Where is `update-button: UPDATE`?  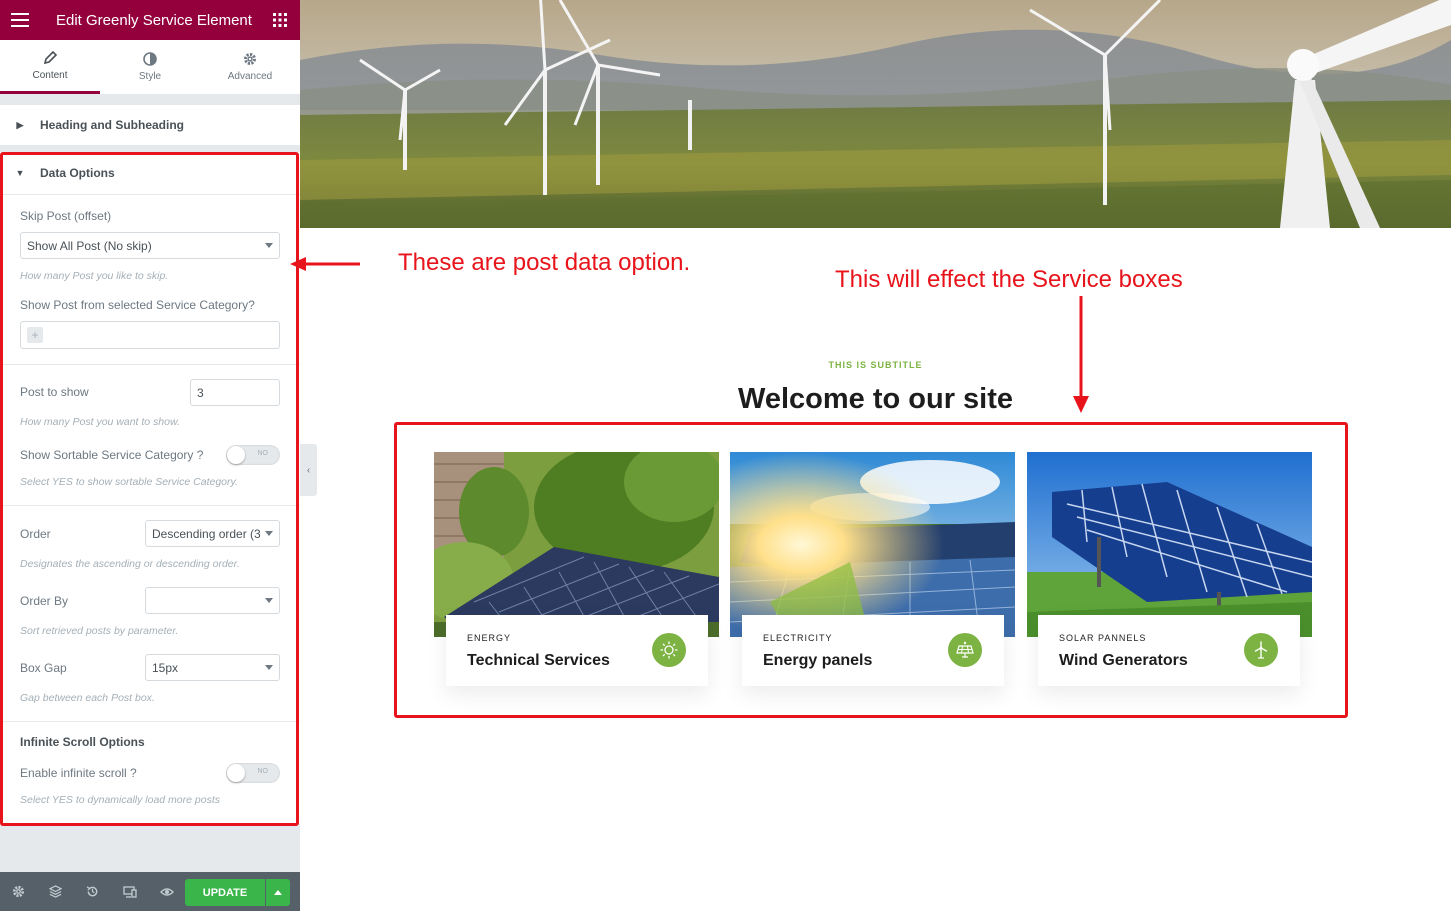
update-button: UPDATE is located at coordinates (225, 892).